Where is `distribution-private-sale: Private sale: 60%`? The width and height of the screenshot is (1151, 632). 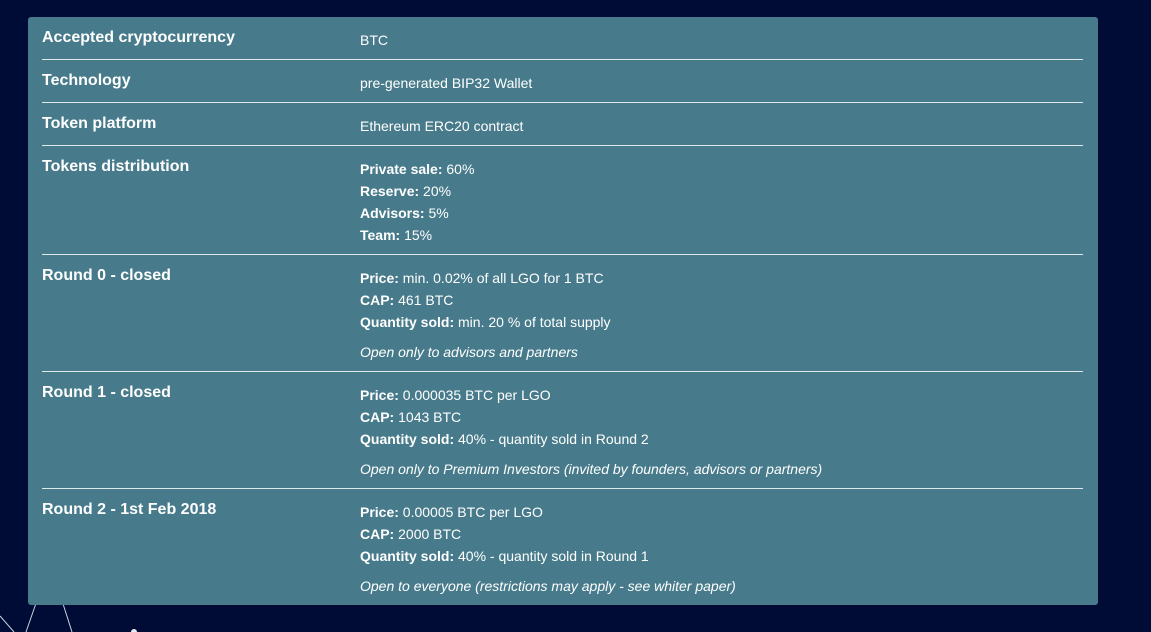
distribution-private-sale: Private sale: 60% is located at coordinates (417, 169).